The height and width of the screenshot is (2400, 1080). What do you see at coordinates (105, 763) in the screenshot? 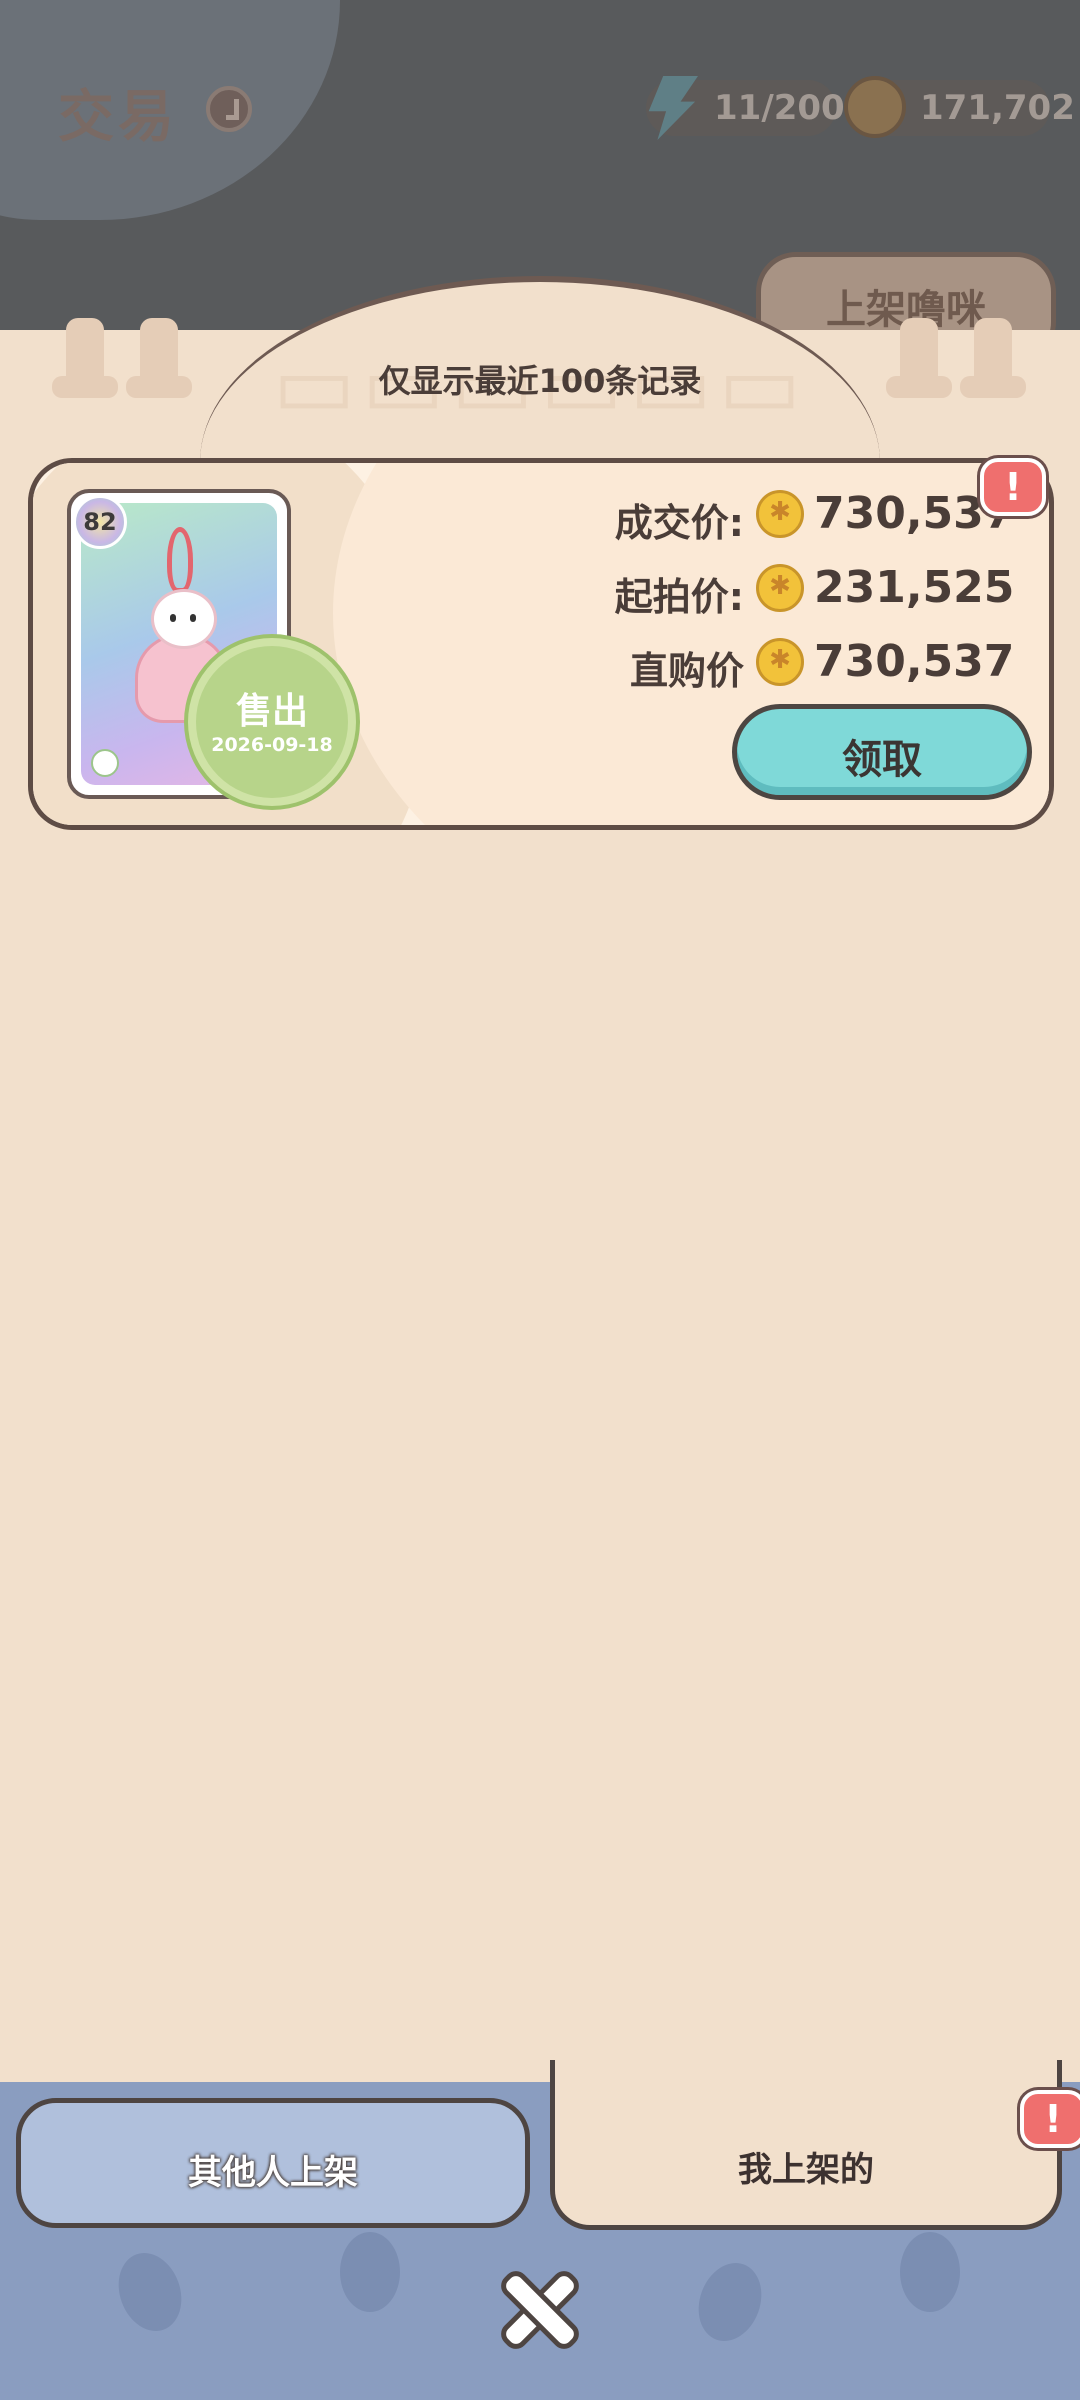
I see `leaf-icon` at bounding box center [105, 763].